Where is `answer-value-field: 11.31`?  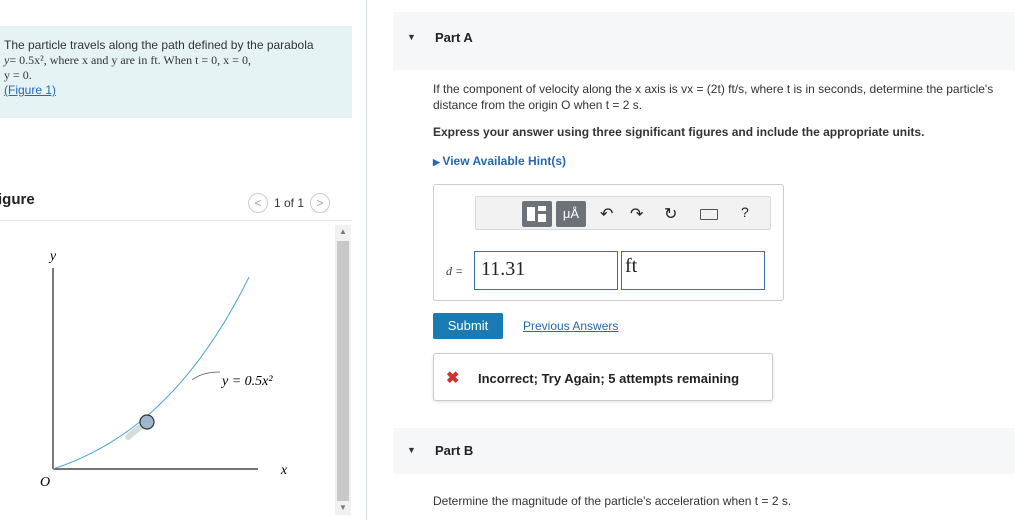 answer-value-field: 11.31 is located at coordinates (546, 270).